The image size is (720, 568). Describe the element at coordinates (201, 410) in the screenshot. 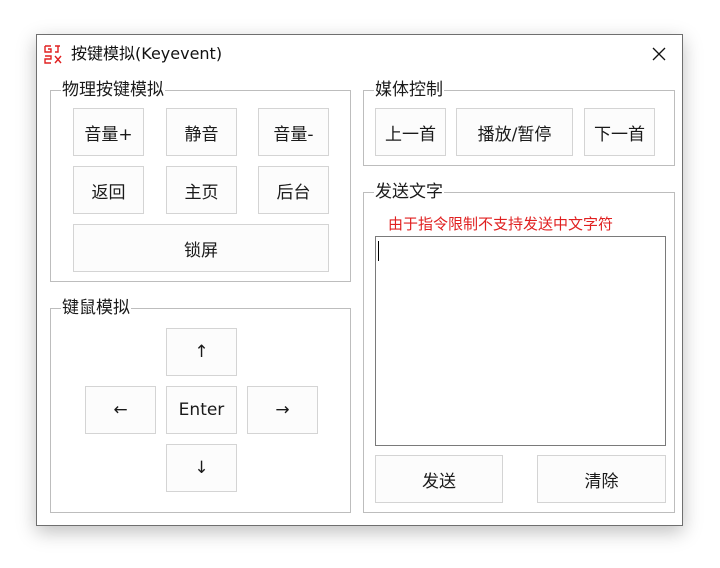

I see `enter-button: Enter` at that location.